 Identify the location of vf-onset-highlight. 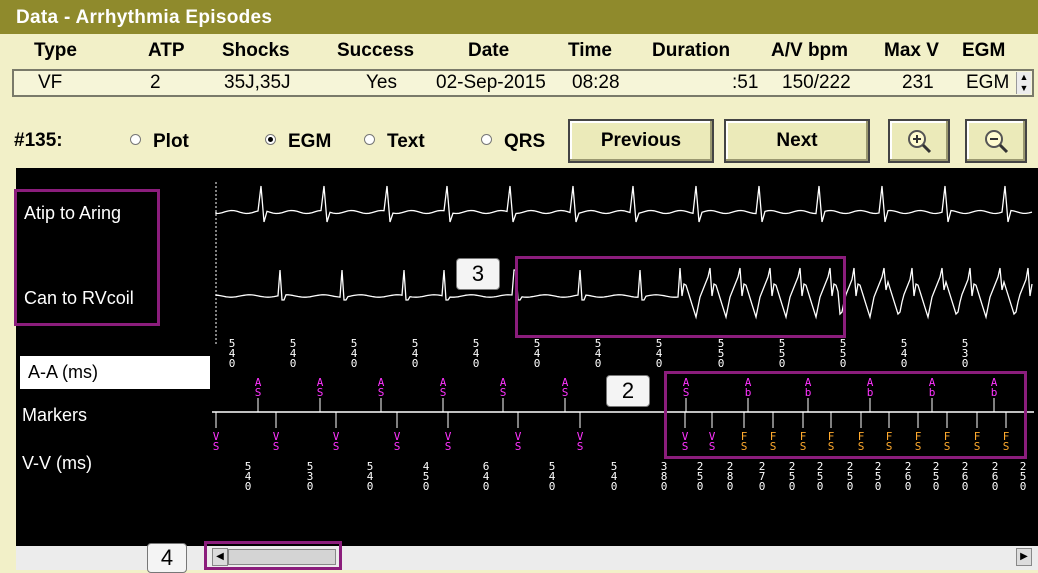
(680, 297).